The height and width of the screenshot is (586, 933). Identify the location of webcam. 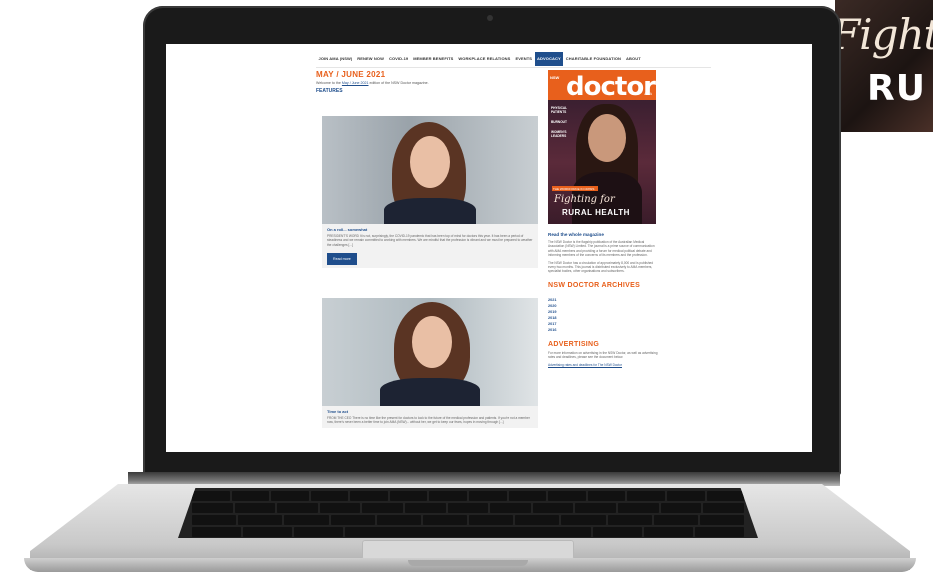
(490, 18).